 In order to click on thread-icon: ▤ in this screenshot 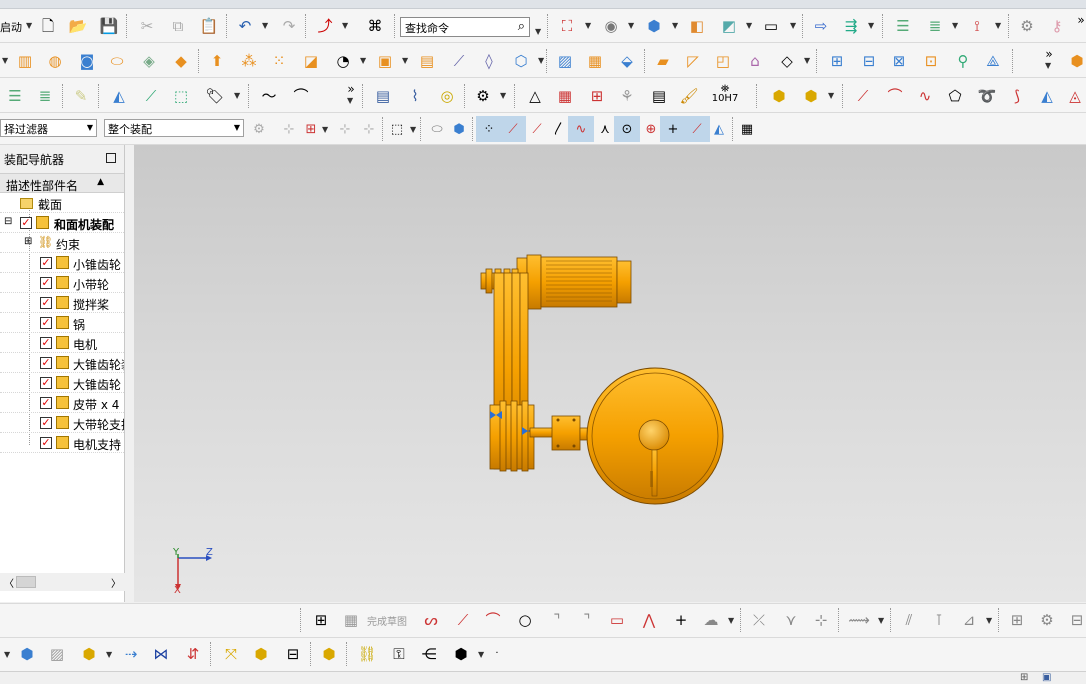, I will do `click(383, 96)`.